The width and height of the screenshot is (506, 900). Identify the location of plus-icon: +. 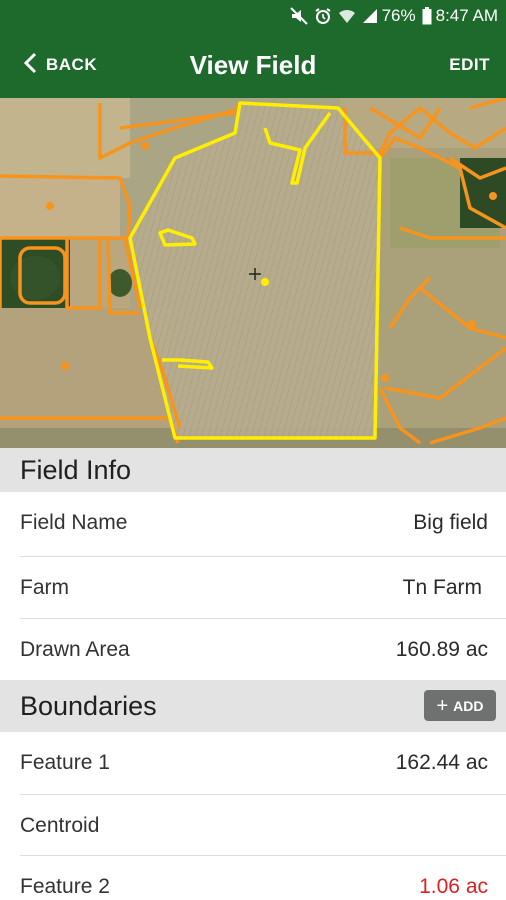
(442, 705).